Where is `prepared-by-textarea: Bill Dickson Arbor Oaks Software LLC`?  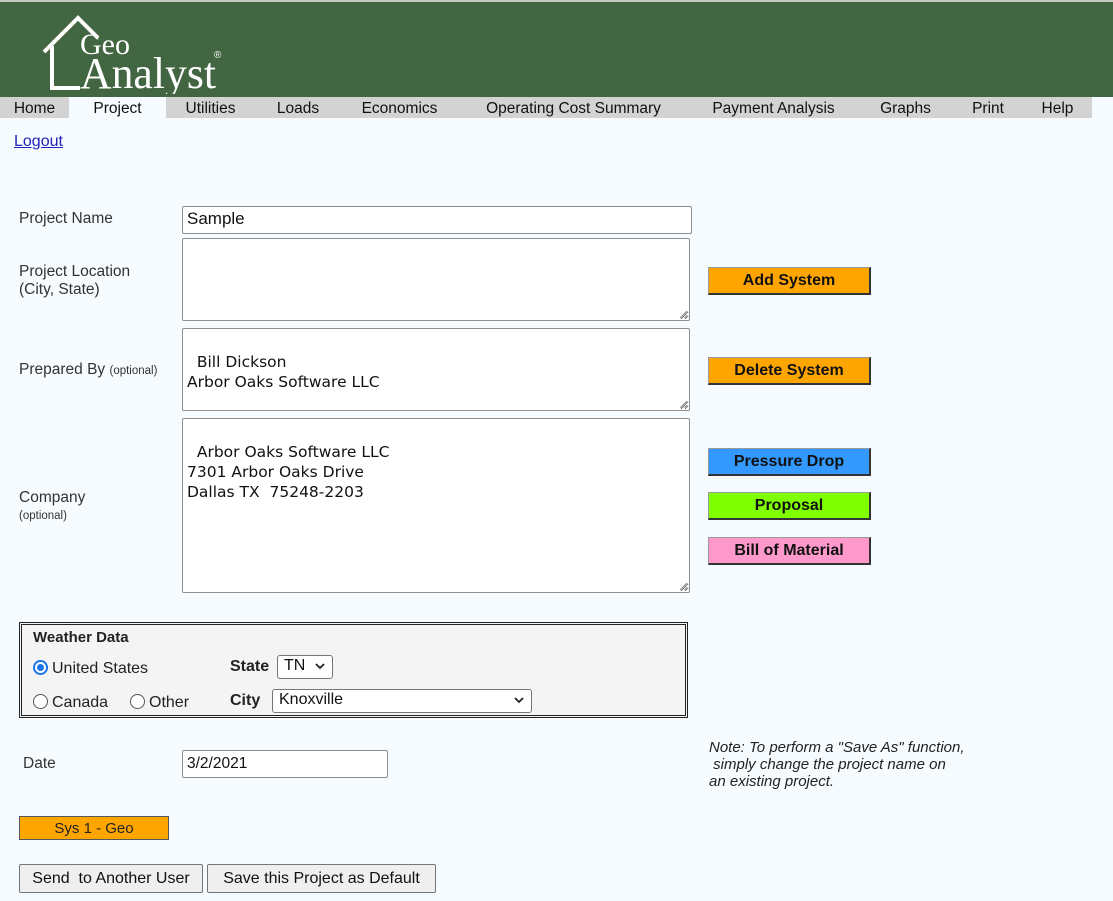
prepared-by-textarea: Bill Dickson Arbor Oaks Software LLC is located at coordinates (436, 369).